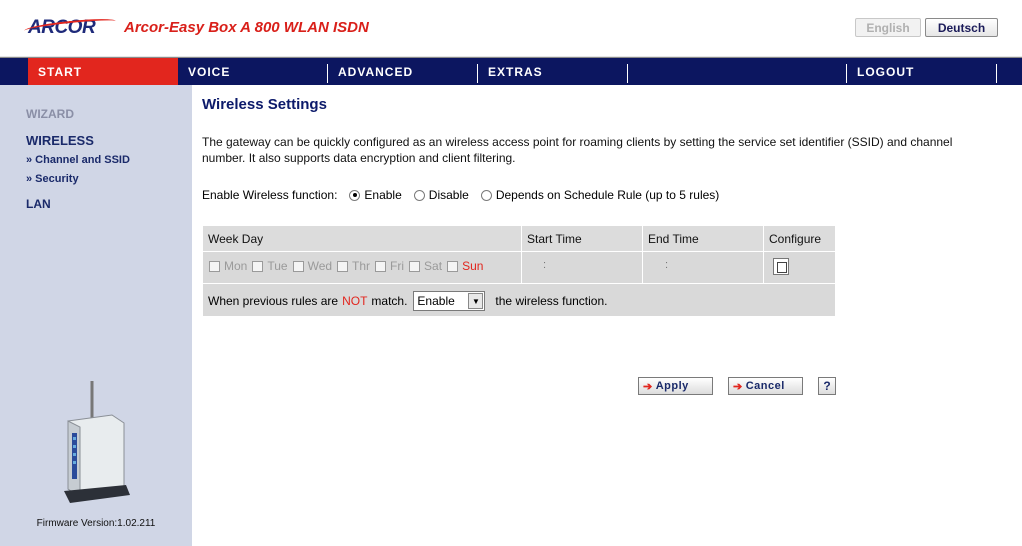 Image resolution: width=1022 pixels, height=546 pixels. I want to click on day-sat: Sat, so click(425, 266).